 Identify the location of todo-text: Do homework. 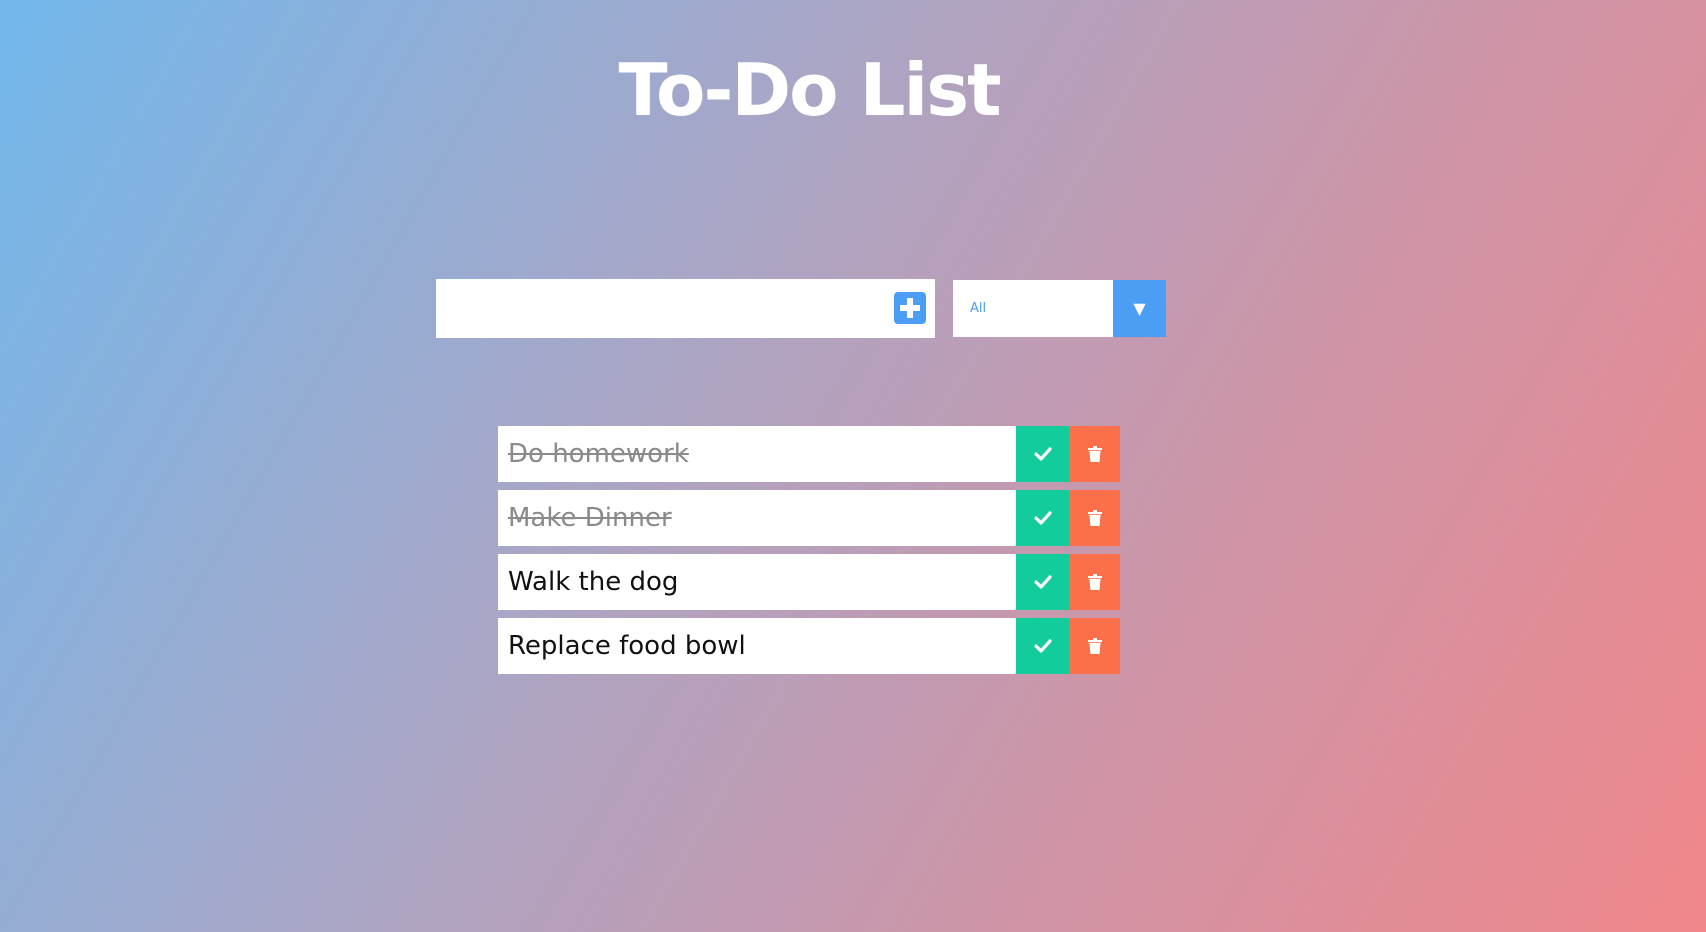
(598, 454).